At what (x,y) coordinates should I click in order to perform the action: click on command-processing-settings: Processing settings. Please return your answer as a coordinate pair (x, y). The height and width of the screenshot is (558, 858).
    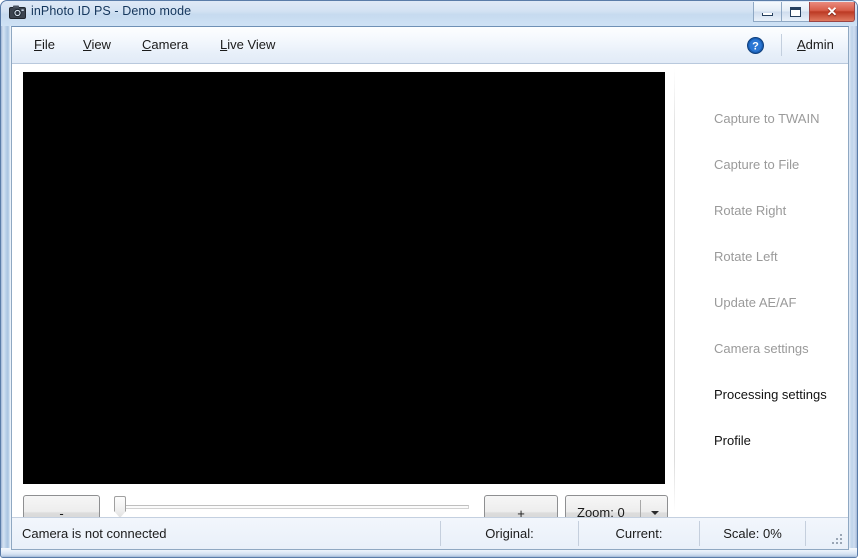
    Looking at the image, I should click on (770, 394).